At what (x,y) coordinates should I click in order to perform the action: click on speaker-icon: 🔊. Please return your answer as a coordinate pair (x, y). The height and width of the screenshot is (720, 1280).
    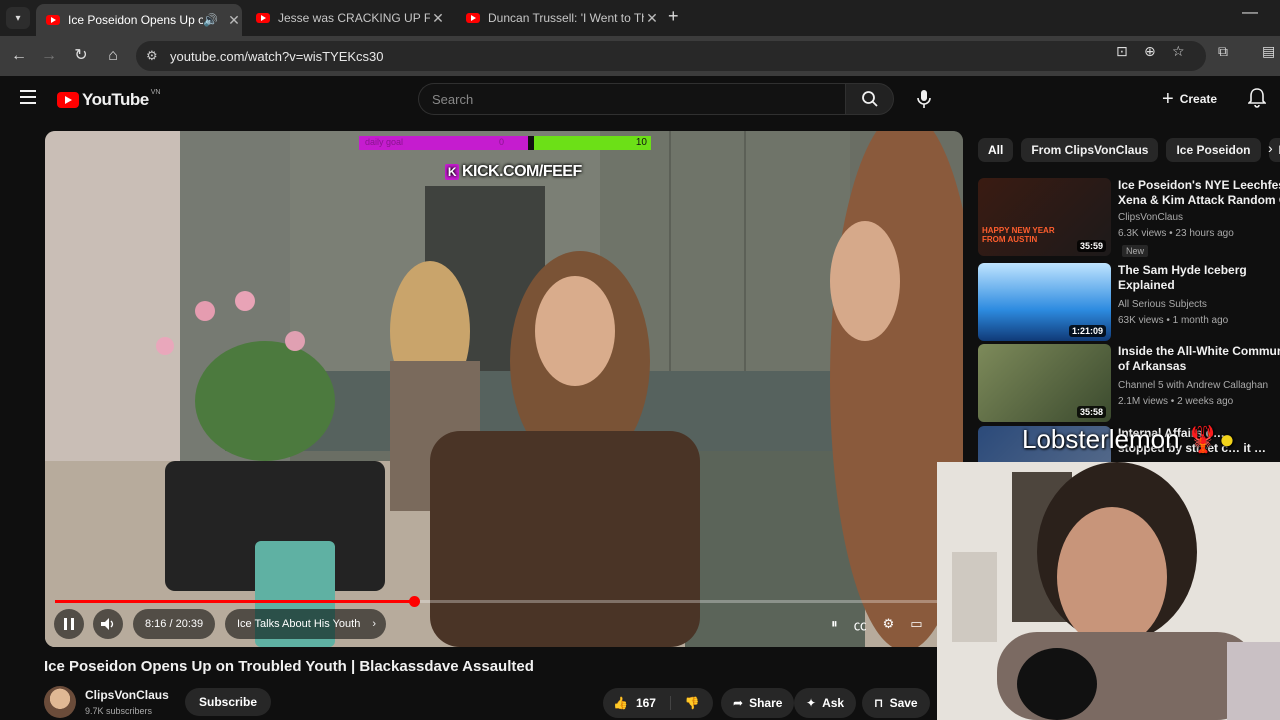
    Looking at the image, I should click on (210, 20).